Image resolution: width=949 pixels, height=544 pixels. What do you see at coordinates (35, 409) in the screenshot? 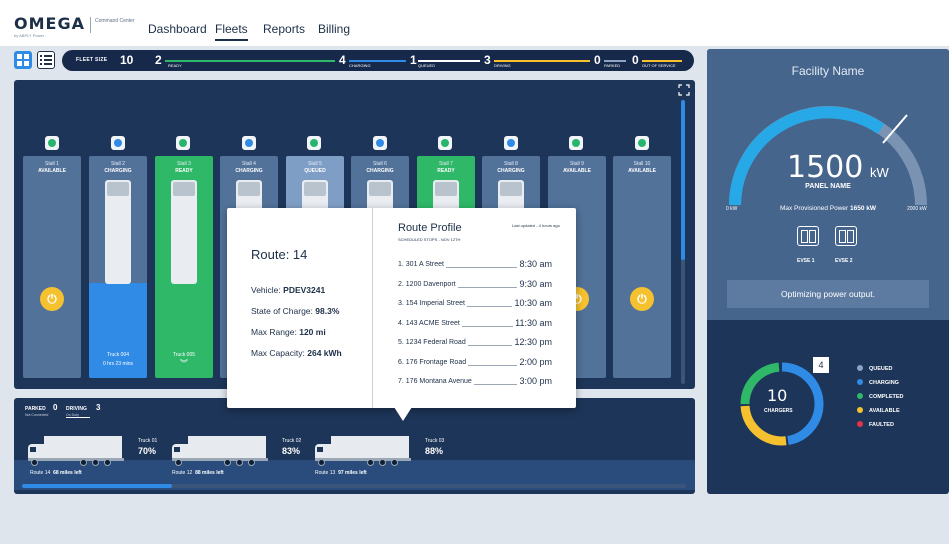
I see `parked-tab: PARKED` at bounding box center [35, 409].